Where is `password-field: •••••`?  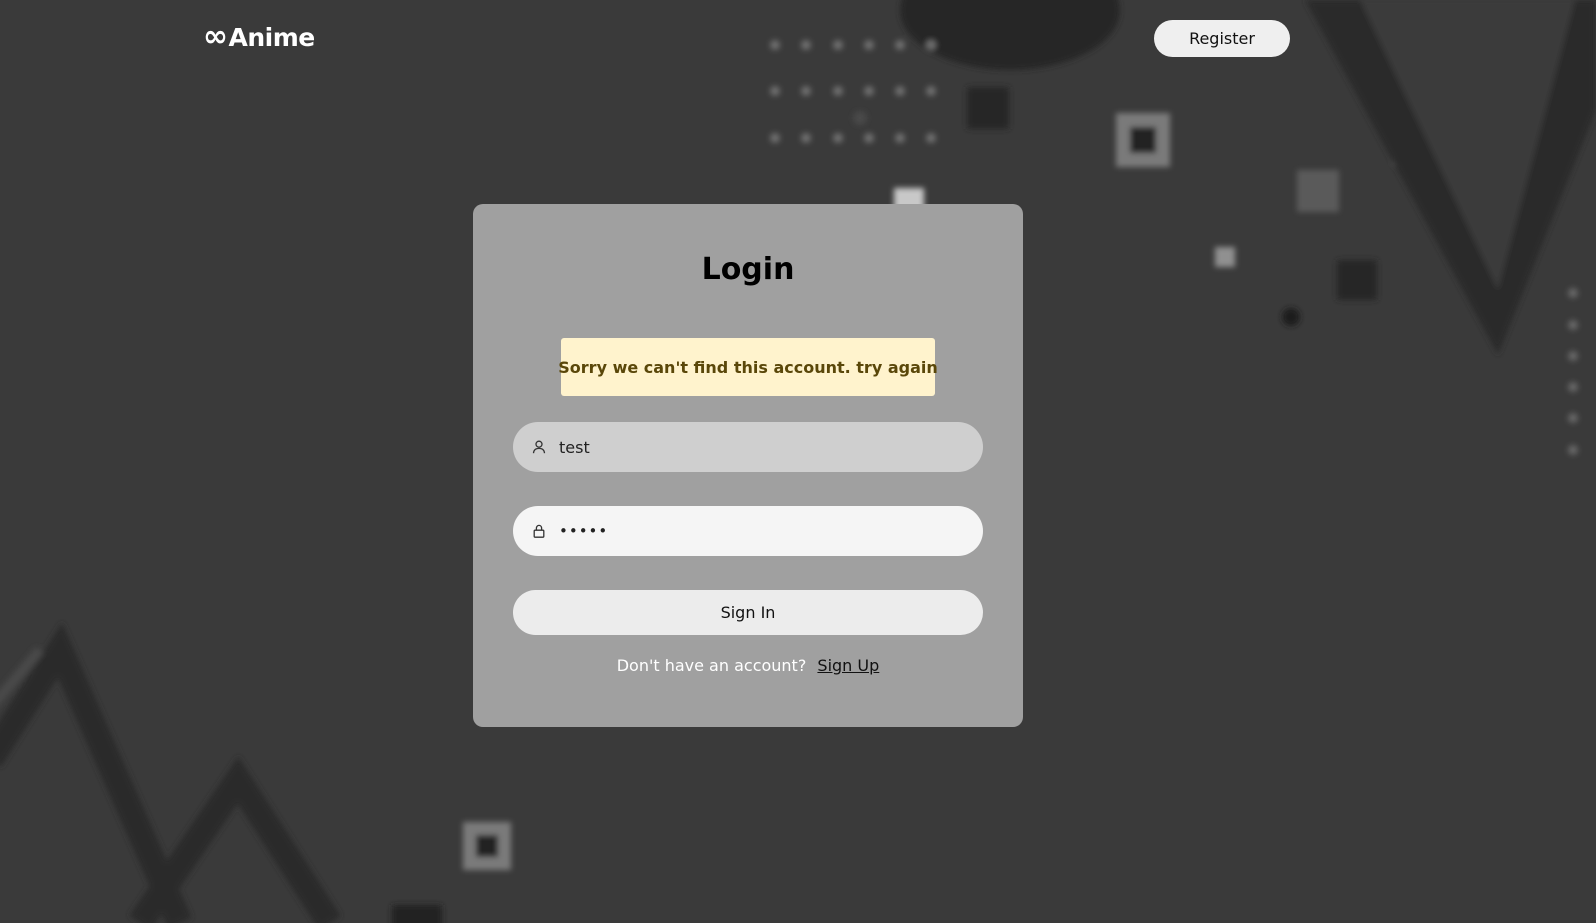
password-field: ••••• is located at coordinates (748, 531).